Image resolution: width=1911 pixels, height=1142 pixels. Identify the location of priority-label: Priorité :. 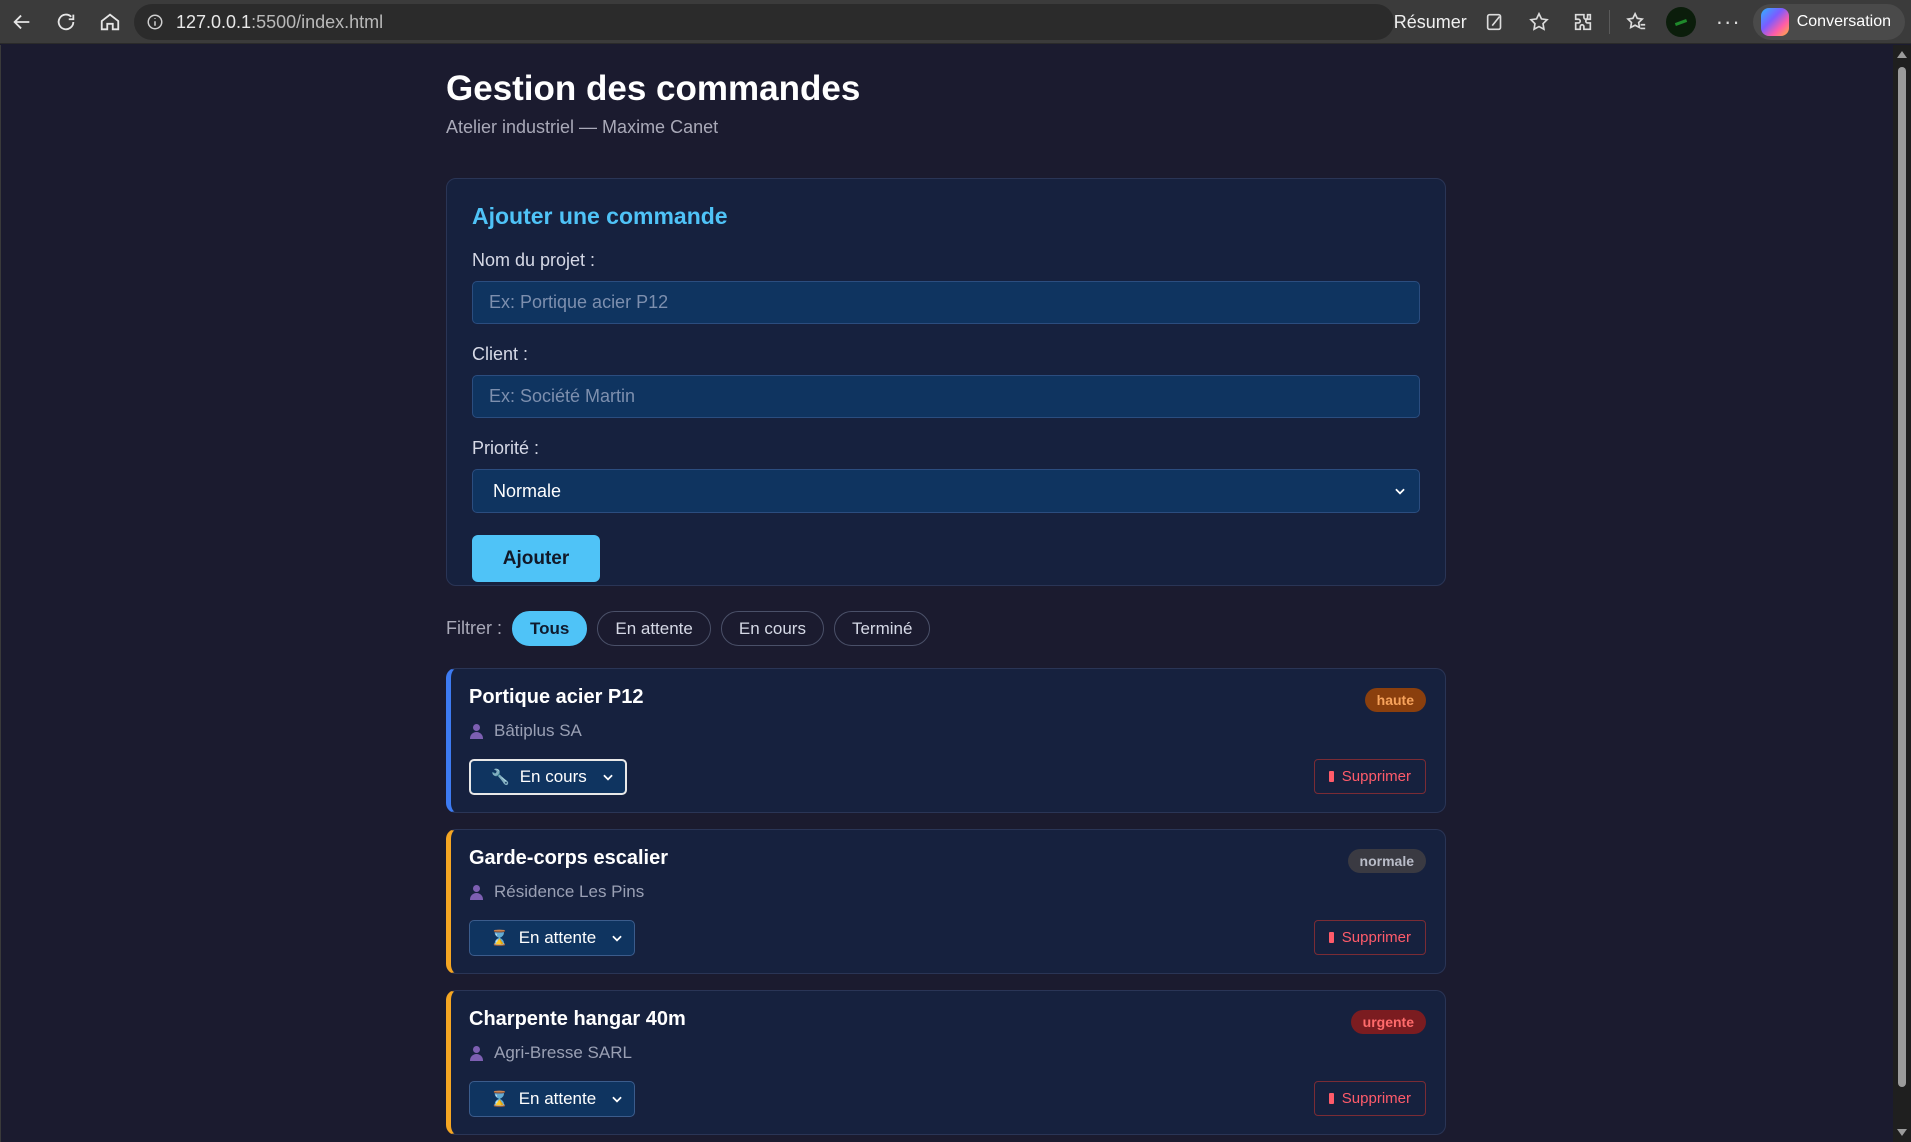
(506, 448).